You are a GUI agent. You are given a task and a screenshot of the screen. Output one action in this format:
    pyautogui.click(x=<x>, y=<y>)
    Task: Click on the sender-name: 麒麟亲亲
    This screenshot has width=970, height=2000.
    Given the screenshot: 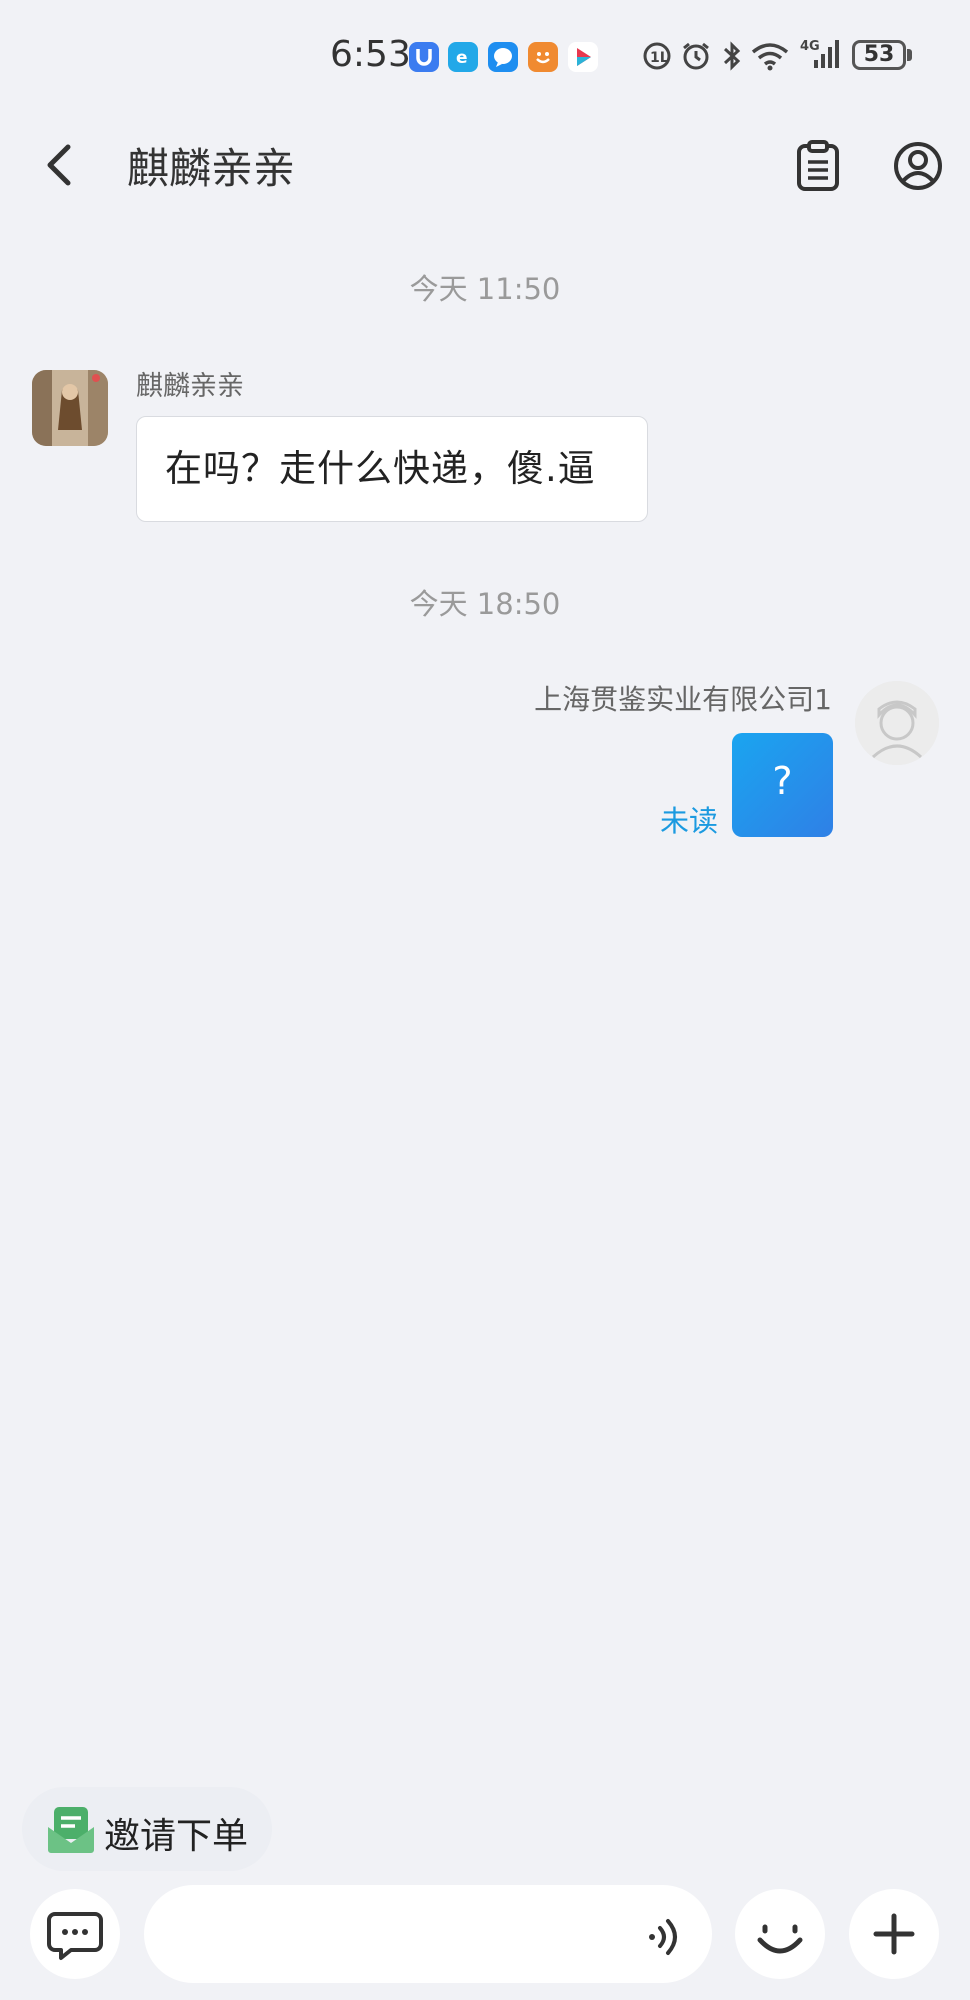 What is the action you would take?
    pyautogui.click(x=190, y=386)
    